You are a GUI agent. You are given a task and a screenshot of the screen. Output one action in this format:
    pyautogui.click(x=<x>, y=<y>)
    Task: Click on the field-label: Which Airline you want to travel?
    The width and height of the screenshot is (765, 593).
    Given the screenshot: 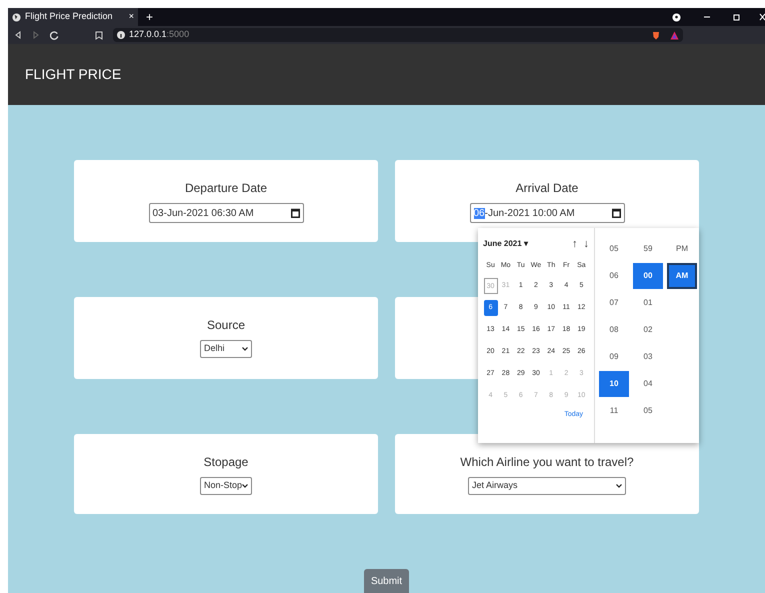 What is the action you would take?
    pyautogui.click(x=547, y=462)
    